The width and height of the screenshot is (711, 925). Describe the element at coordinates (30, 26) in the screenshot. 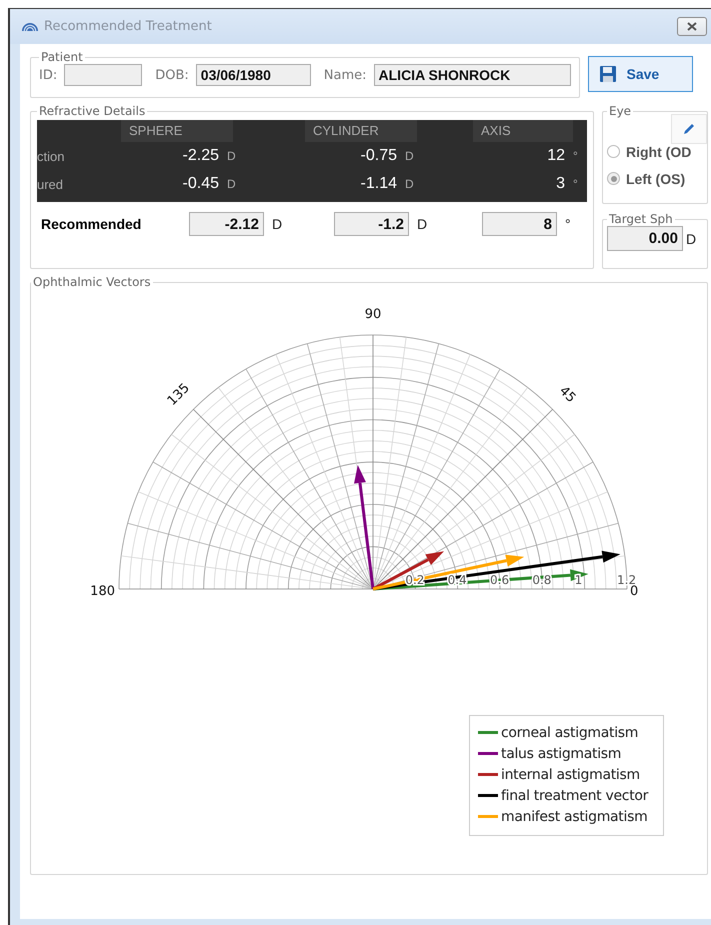

I see `app-icon` at that location.